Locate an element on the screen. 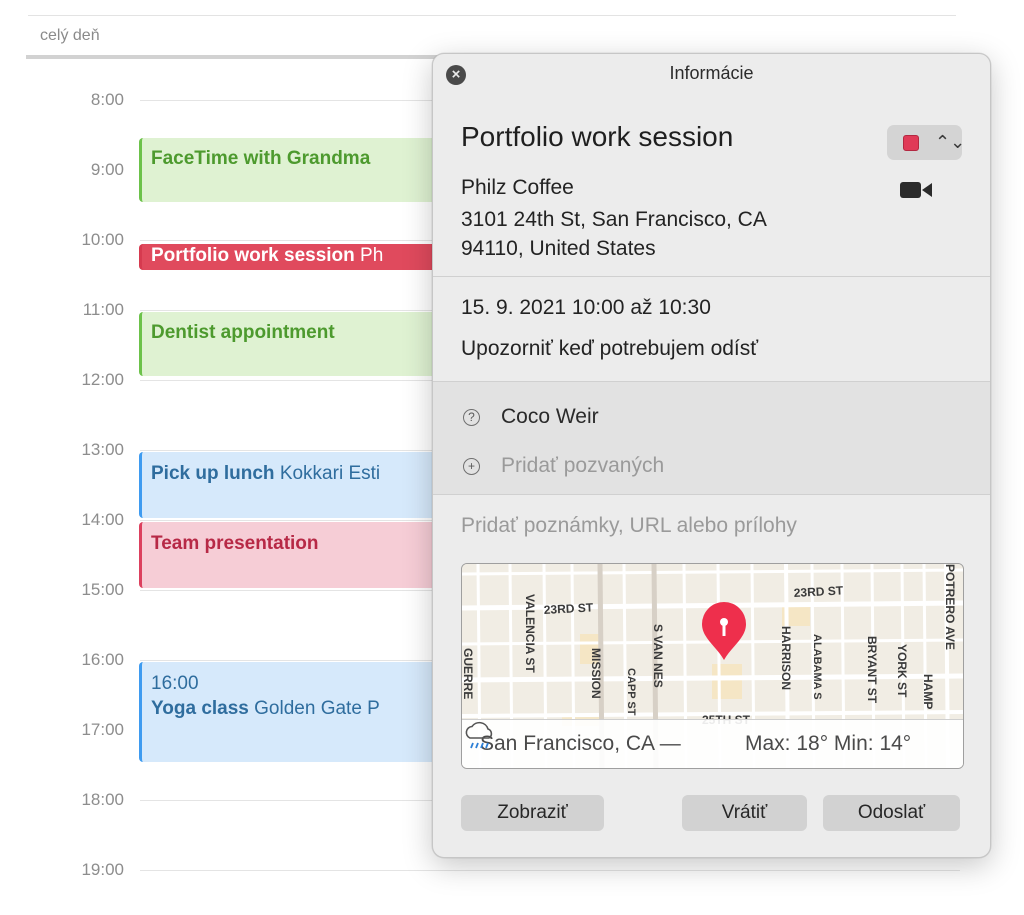 Image resolution: width=1024 pixels, height=915 pixels. location-address-line1: 3101 24th St, San Francisco, CA is located at coordinates (614, 219).